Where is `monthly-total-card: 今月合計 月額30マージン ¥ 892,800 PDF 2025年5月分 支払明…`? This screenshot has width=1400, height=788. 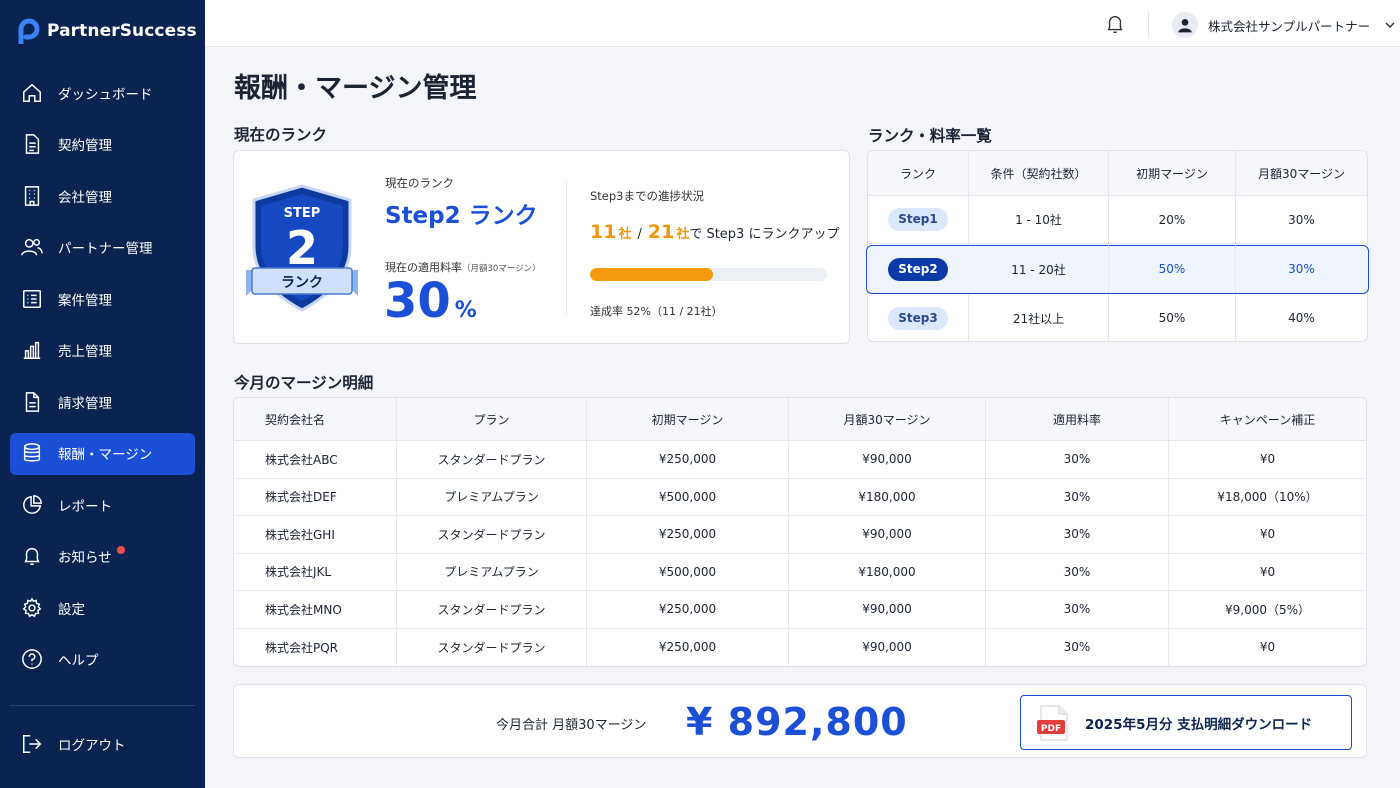
monthly-total-card: 今月合計 月額30マージン ¥ 892,800 PDF 2025年5月分 支払明… is located at coordinates (800, 721).